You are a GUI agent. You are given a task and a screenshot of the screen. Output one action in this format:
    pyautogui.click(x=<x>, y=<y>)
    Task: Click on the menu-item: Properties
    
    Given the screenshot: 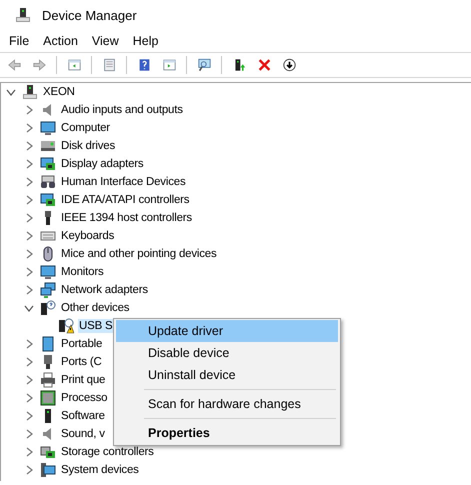 What is the action you would take?
    pyautogui.click(x=227, y=433)
    